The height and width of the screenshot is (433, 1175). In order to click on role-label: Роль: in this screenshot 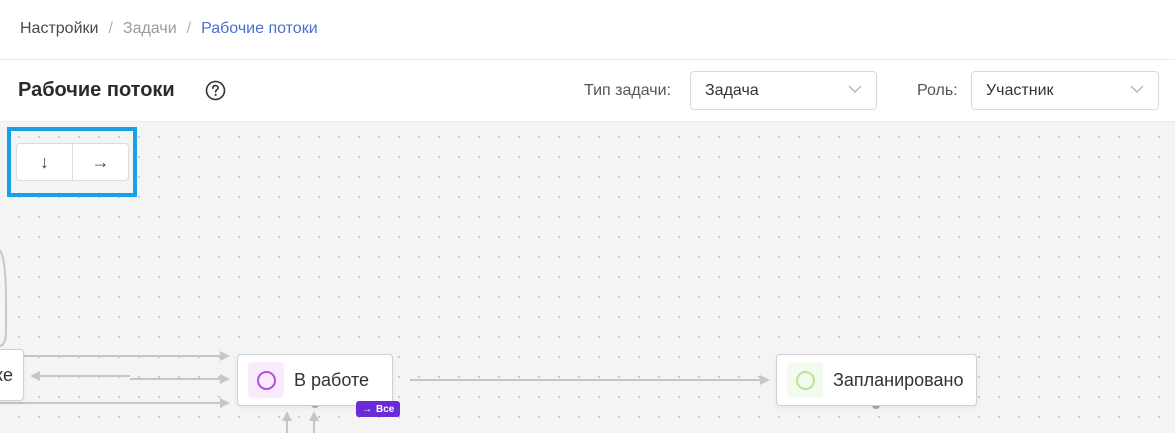, I will do `click(937, 90)`.